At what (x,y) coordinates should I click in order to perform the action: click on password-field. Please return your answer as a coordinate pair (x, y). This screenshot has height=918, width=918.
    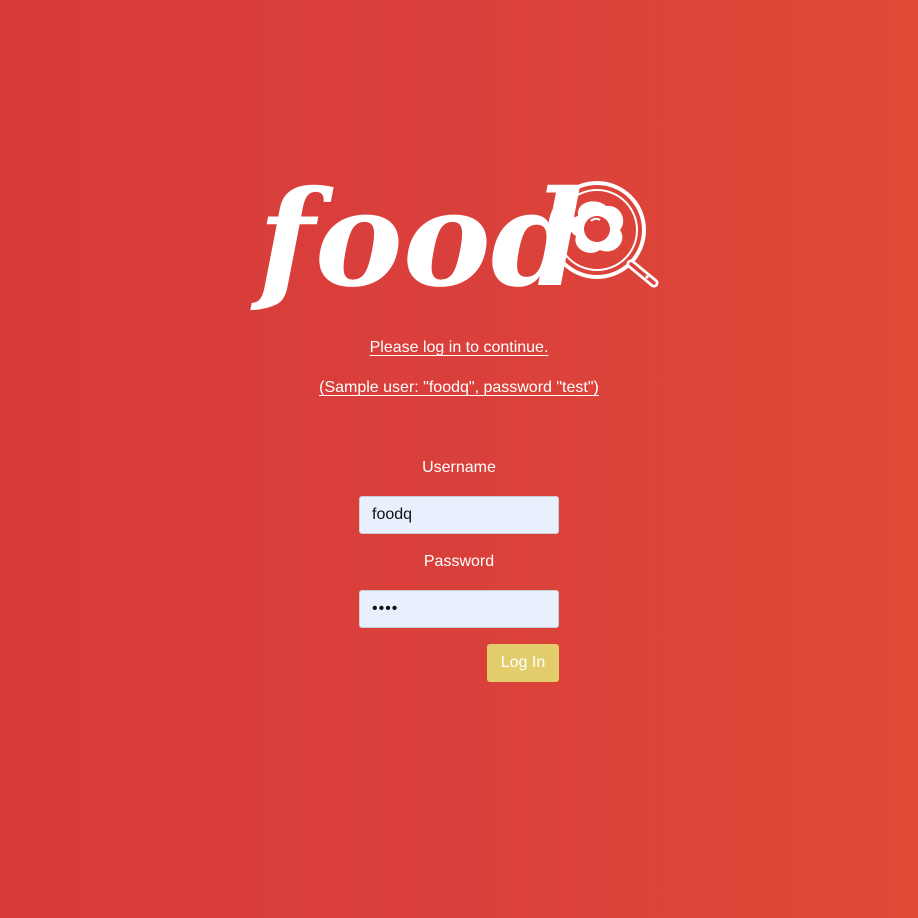
    Looking at the image, I should click on (459, 609).